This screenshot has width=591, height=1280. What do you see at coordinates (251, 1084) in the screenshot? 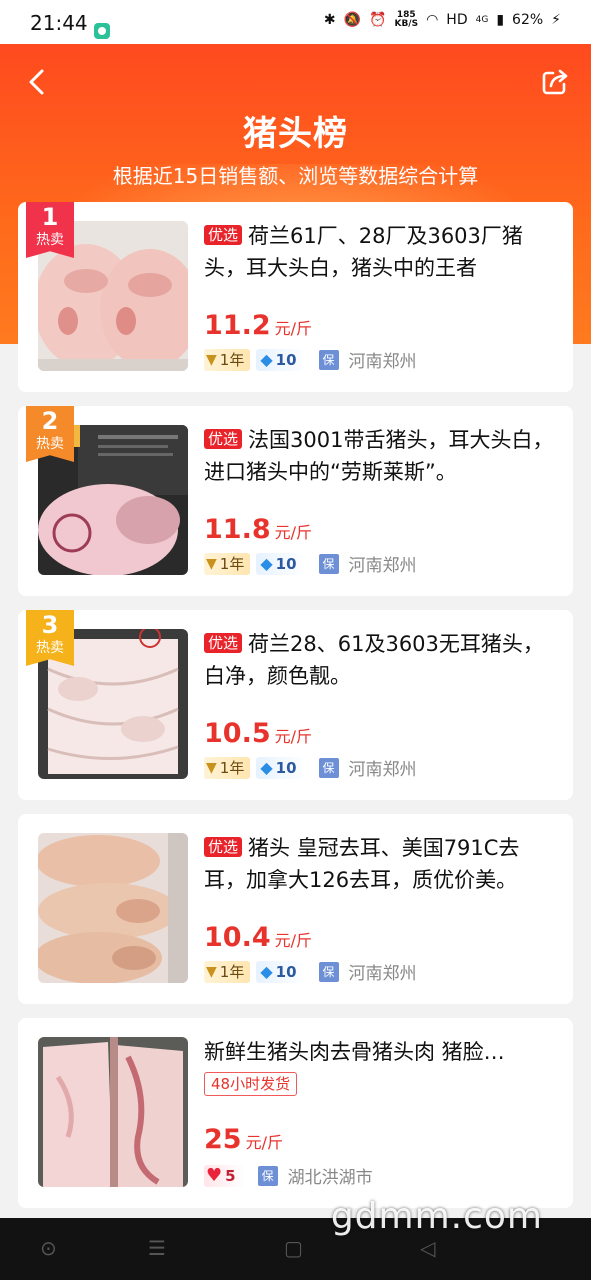
I see `shipping-tag: 48小时发货` at bounding box center [251, 1084].